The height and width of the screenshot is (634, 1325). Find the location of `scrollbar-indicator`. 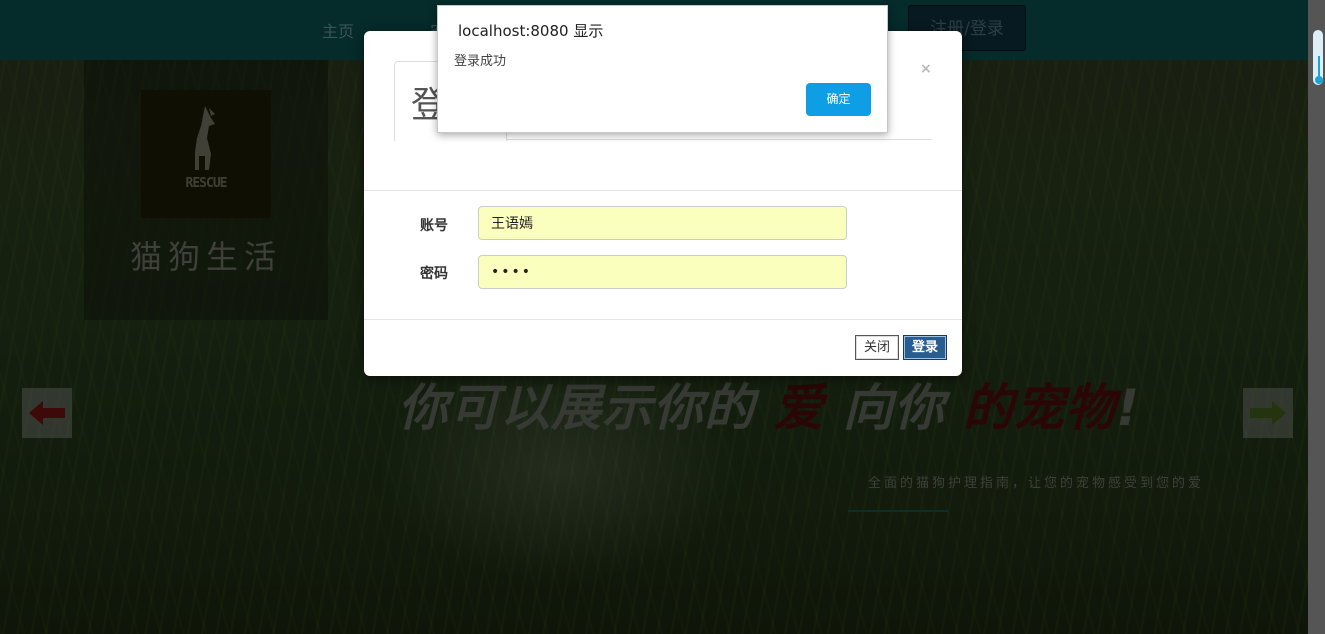

scrollbar-indicator is located at coordinates (1319, 67).